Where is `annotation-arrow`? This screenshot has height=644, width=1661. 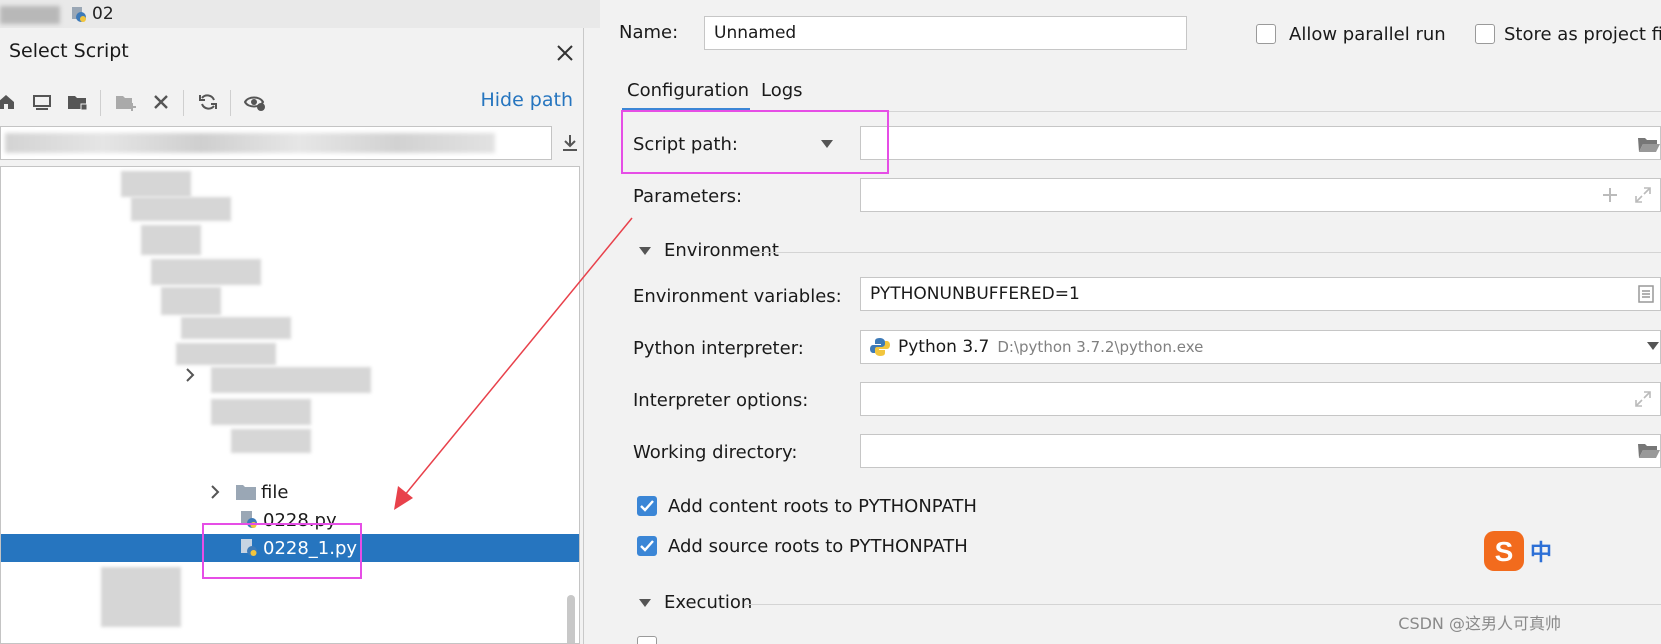
annotation-arrow is located at coordinates (513, 363).